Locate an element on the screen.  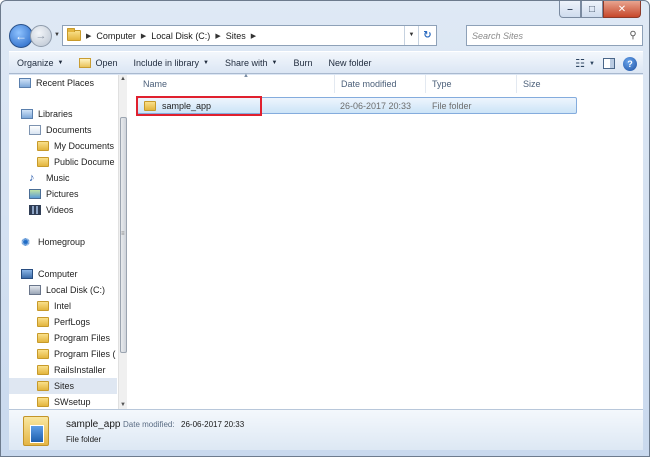
organize-button: Organize ▼ is located at coordinates (40, 62).